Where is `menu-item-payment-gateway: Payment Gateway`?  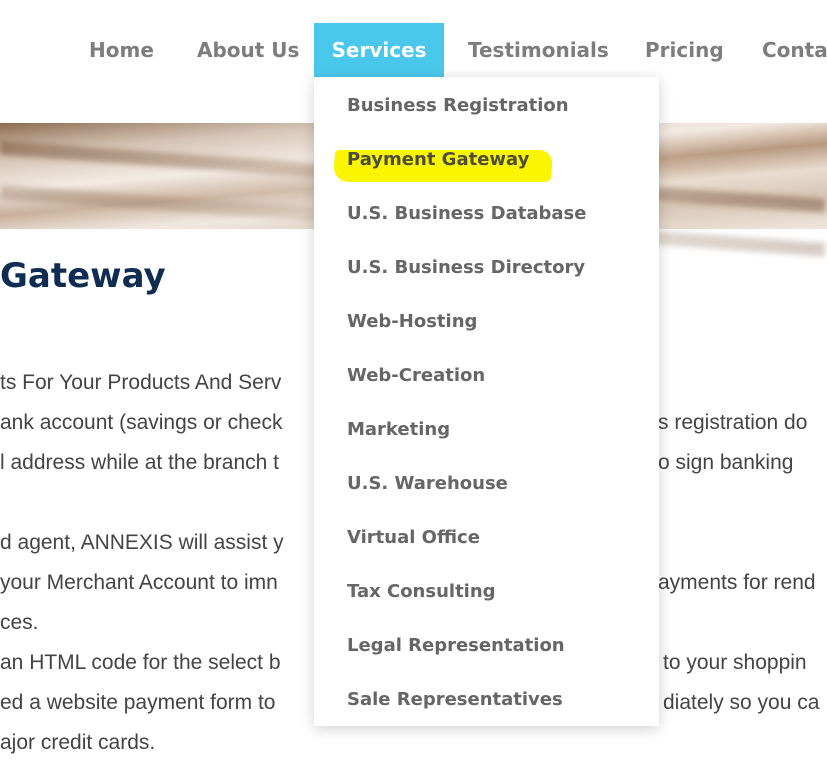
menu-item-payment-gateway: Payment Gateway is located at coordinates (438, 160).